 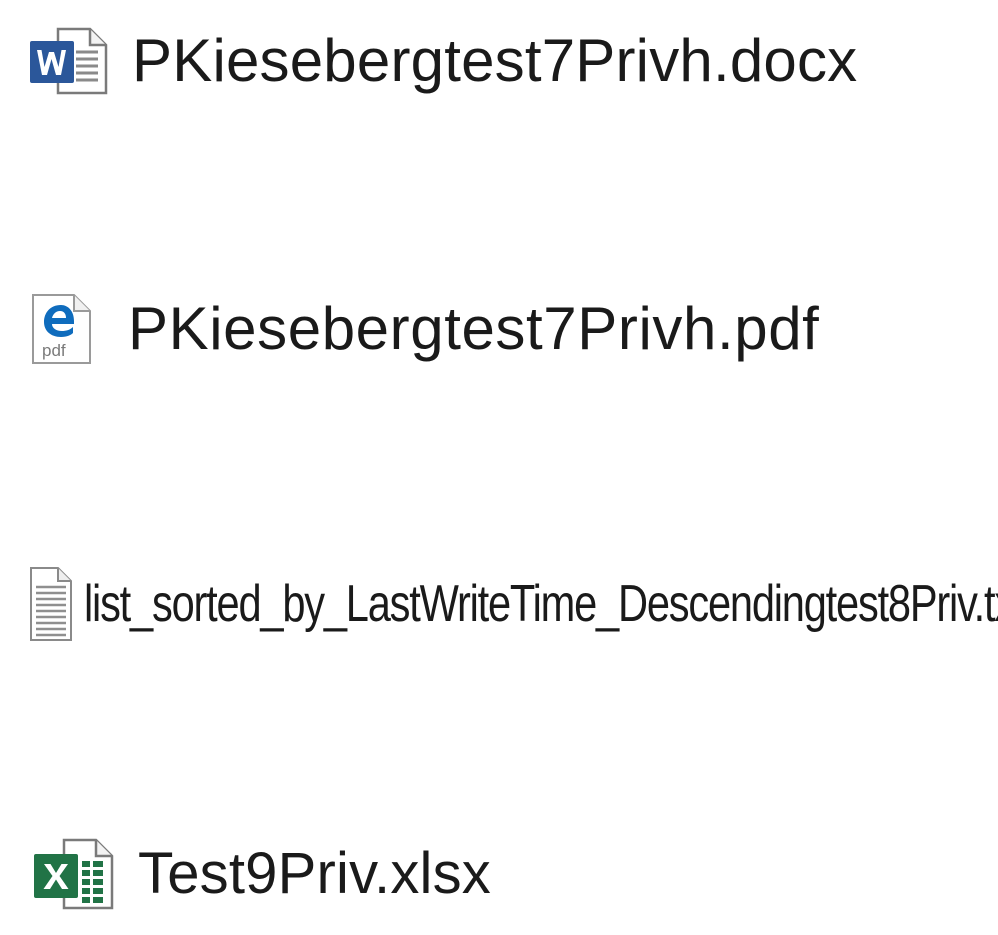 I want to click on file-item-docx: PKiesebergtest7Privh.docx, so click(x=442, y=61).